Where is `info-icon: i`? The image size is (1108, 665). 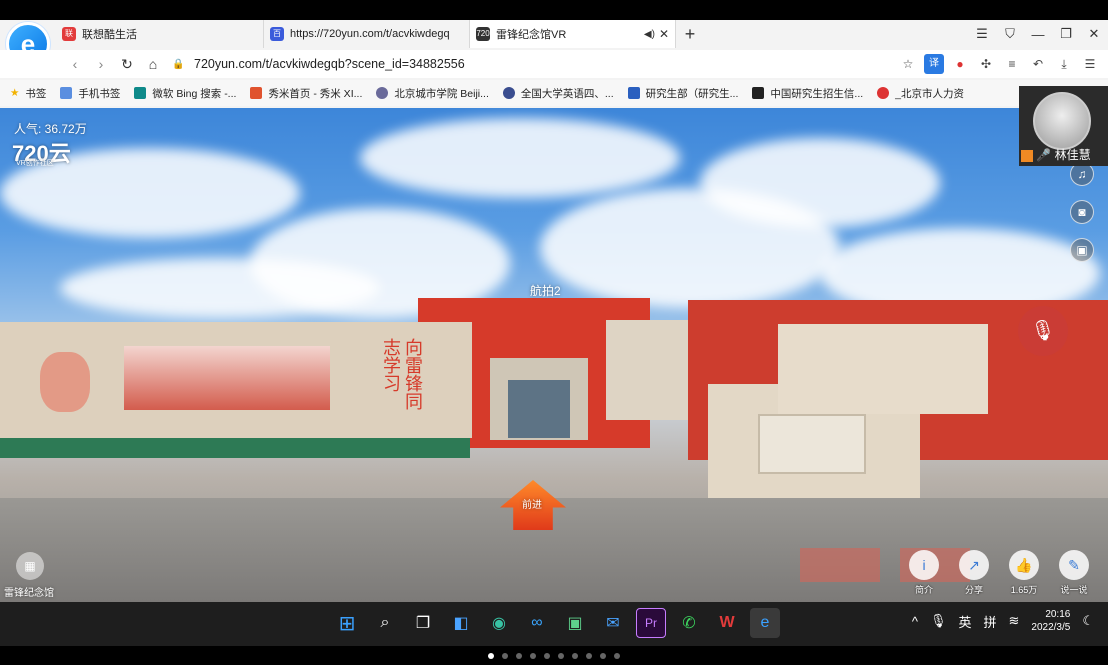
info-icon: i is located at coordinates (924, 565).